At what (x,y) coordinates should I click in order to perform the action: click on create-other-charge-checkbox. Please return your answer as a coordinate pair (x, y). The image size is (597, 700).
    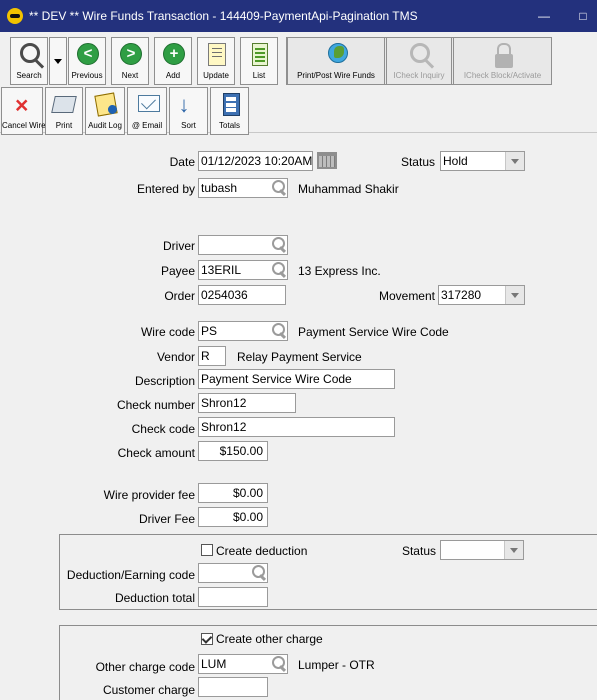
    Looking at the image, I should click on (207, 639).